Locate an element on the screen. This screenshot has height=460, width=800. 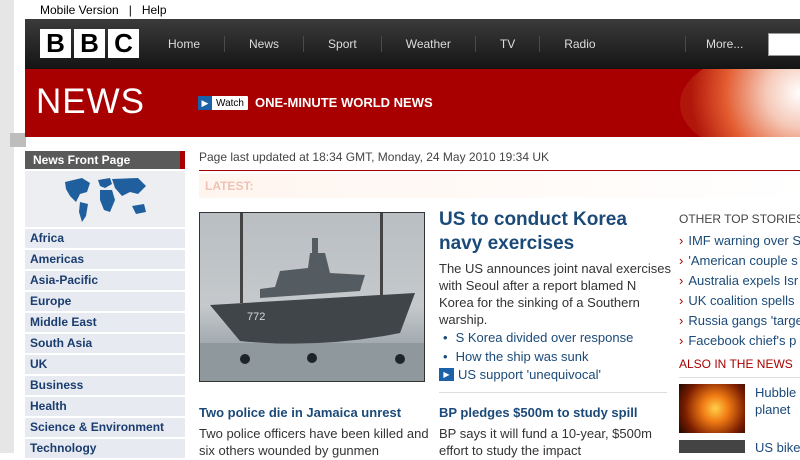
watch-label: Watch is located at coordinates (230, 103).